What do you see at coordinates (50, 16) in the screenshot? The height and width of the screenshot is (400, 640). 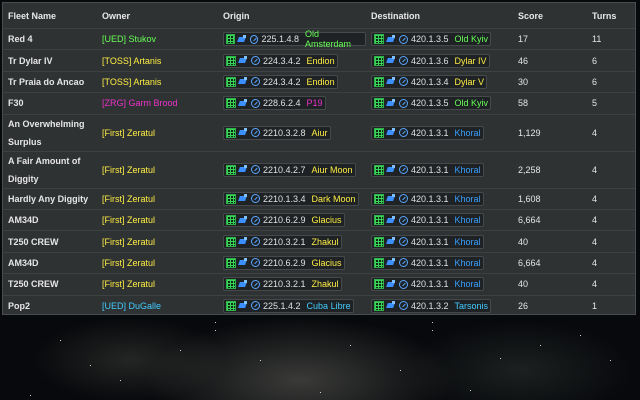 I see `col-header-fleet-name: Fleet Name` at bounding box center [50, 16].